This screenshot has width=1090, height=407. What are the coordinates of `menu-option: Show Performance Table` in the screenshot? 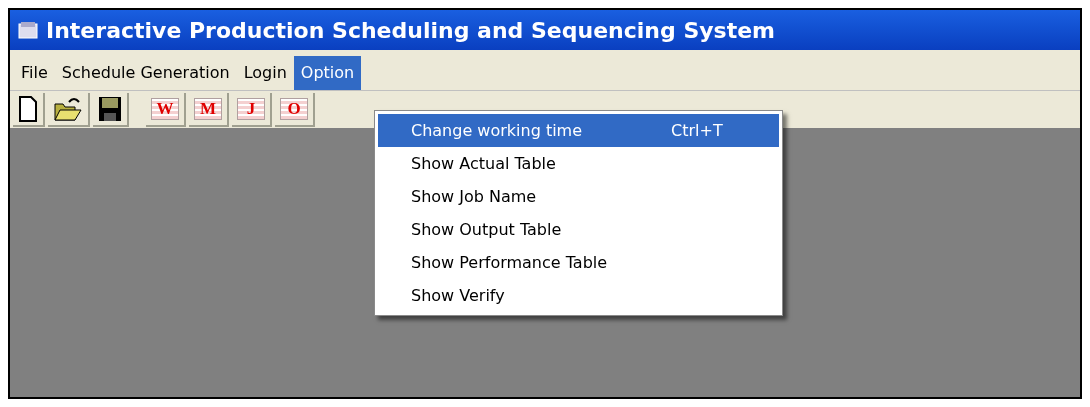 It's located at (578, 262).